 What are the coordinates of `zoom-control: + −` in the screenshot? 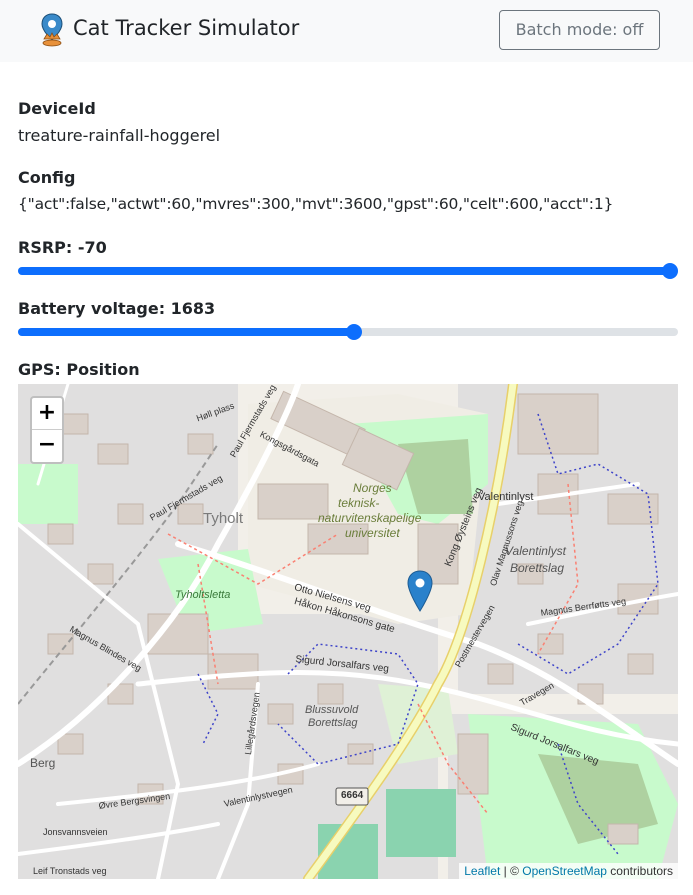 It's located at (47, 430).